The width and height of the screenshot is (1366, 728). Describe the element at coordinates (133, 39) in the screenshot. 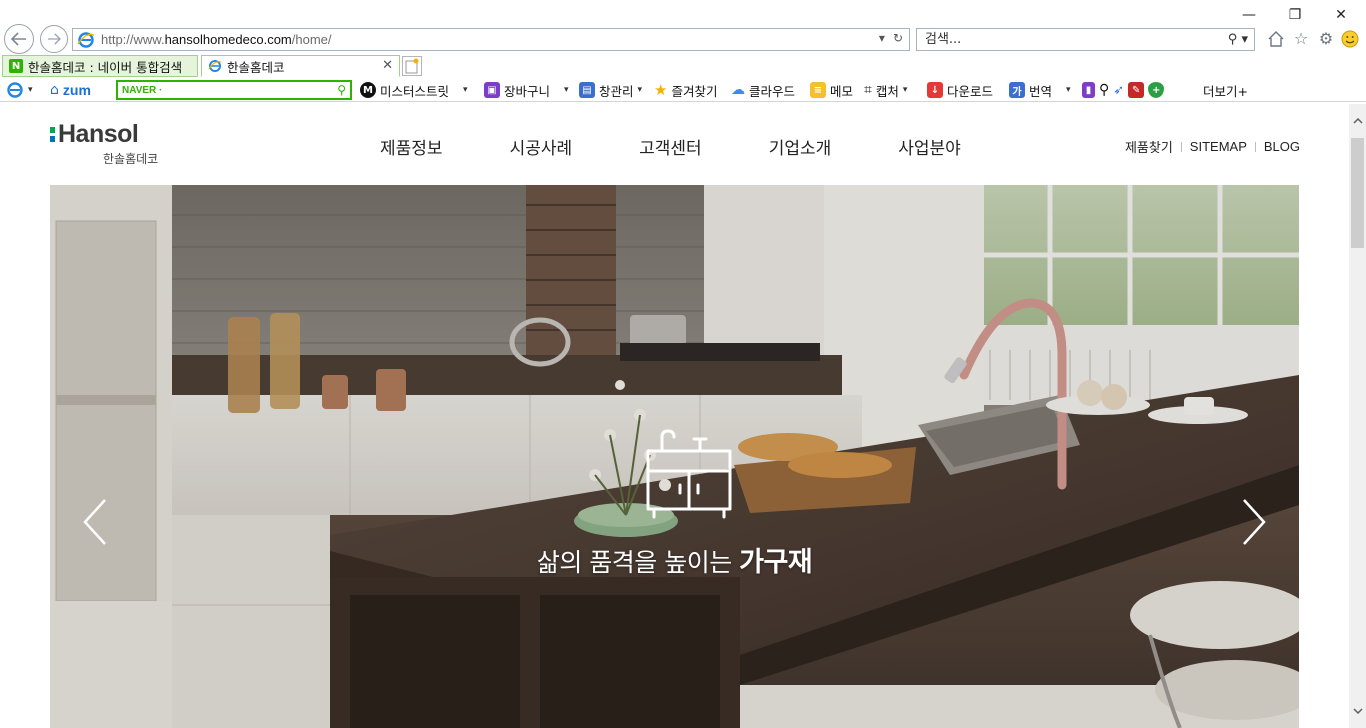

I see `url-prefix: http://www.` at that location.